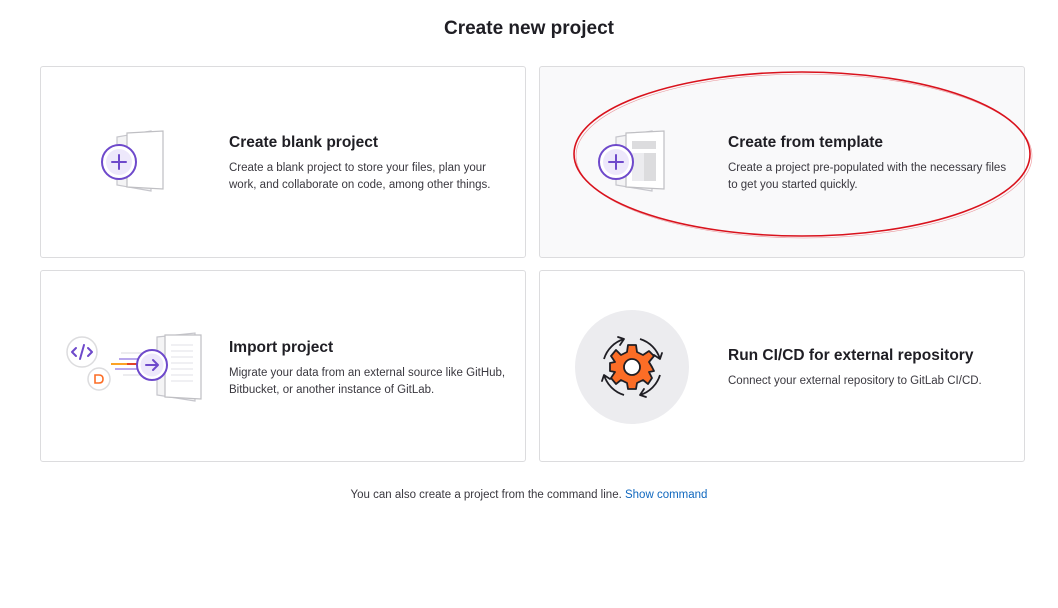 The image size is (1058, 608). I want to click on show-command-link: Show command, so click(666, 495).